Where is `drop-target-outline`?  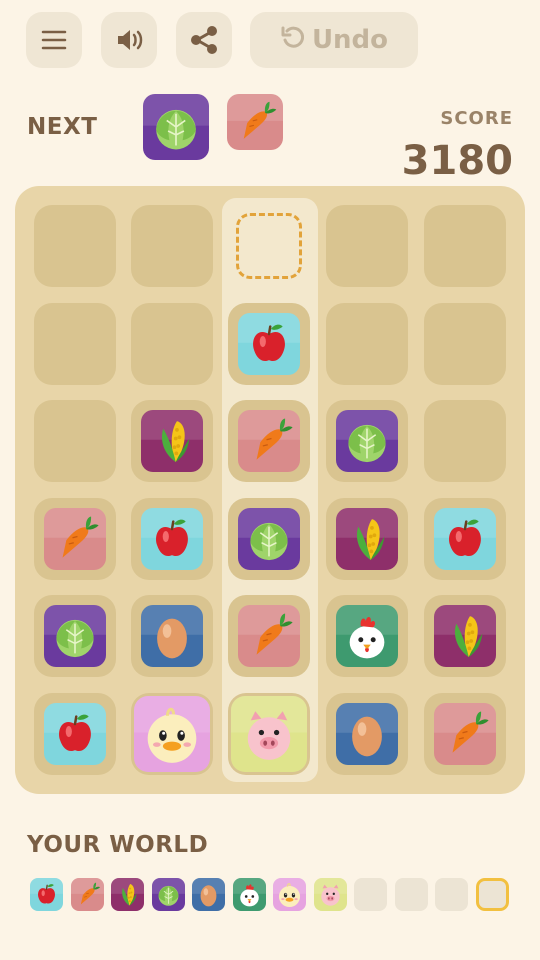 drop-target-outline is located at coordinates (269, 246).